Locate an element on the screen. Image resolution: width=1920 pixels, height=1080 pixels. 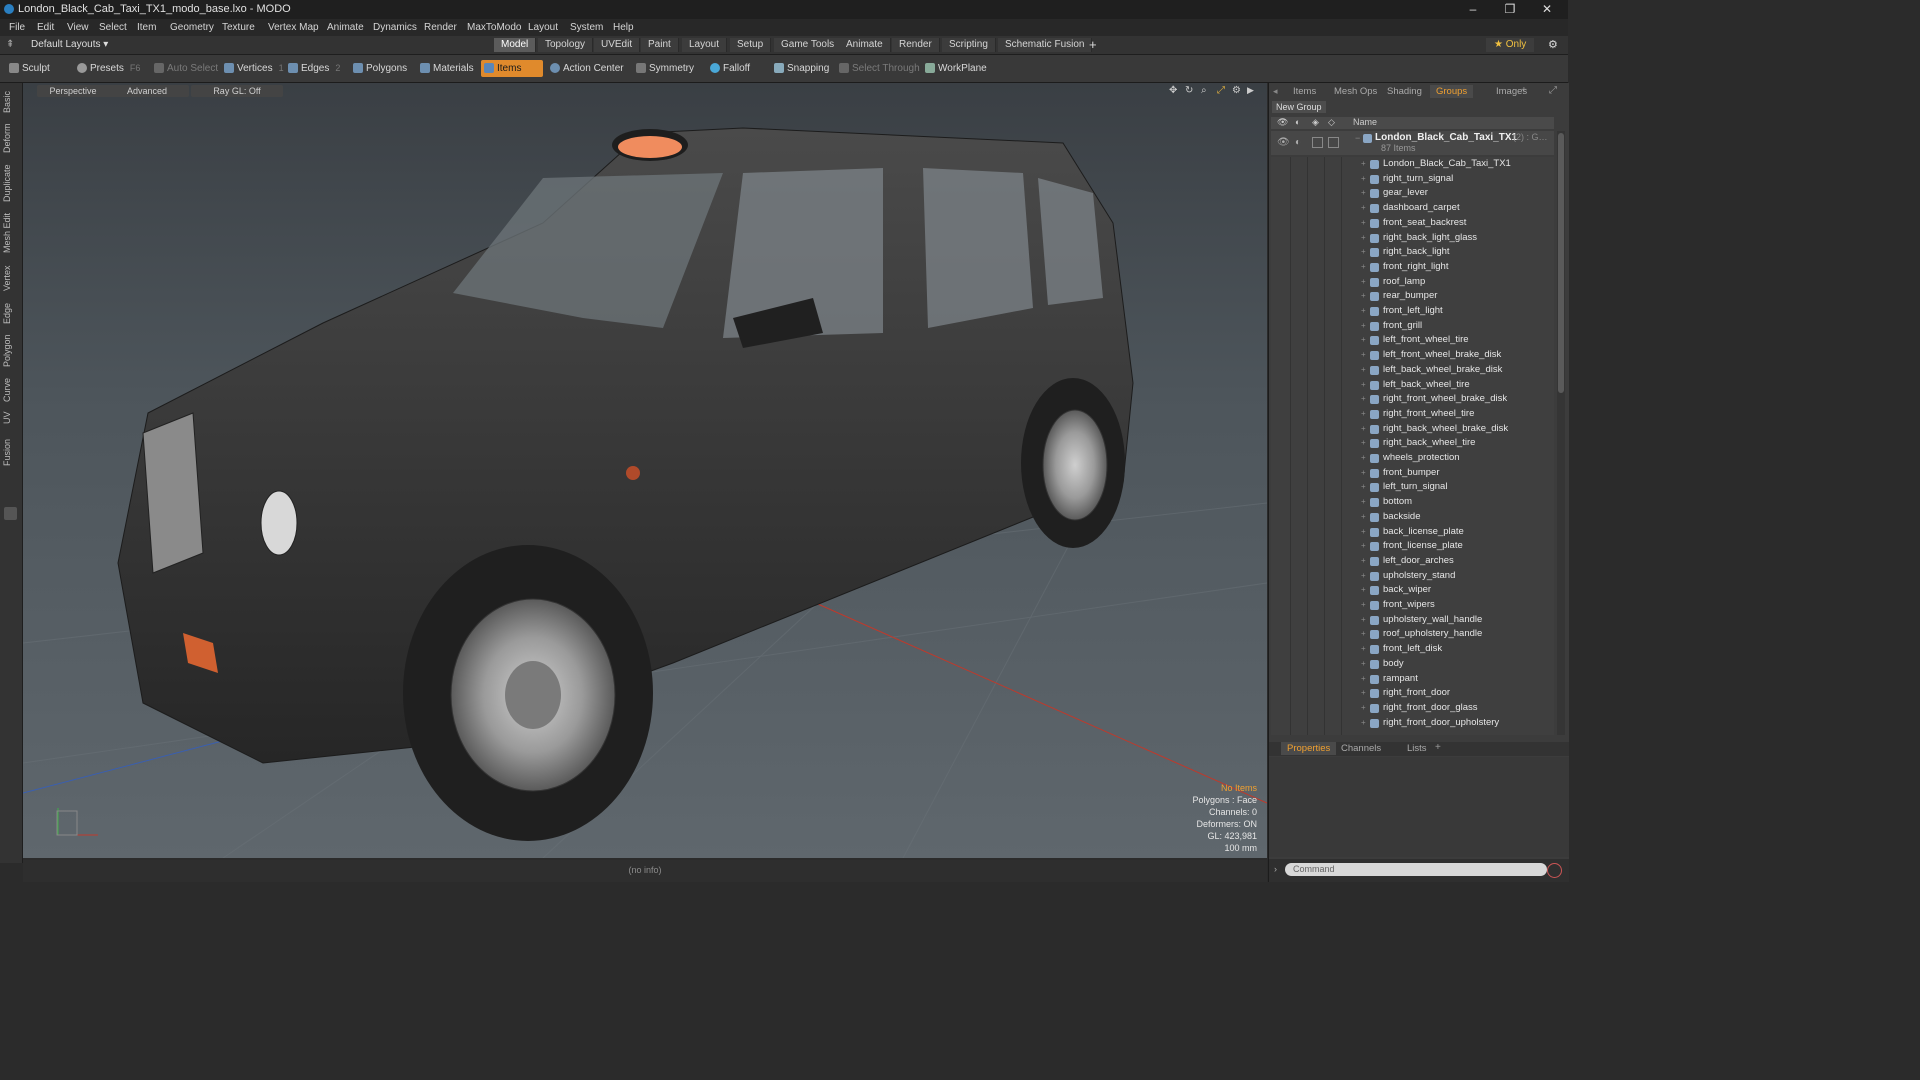
tab-fusion: Fusion is located at coordinates (11, 452).